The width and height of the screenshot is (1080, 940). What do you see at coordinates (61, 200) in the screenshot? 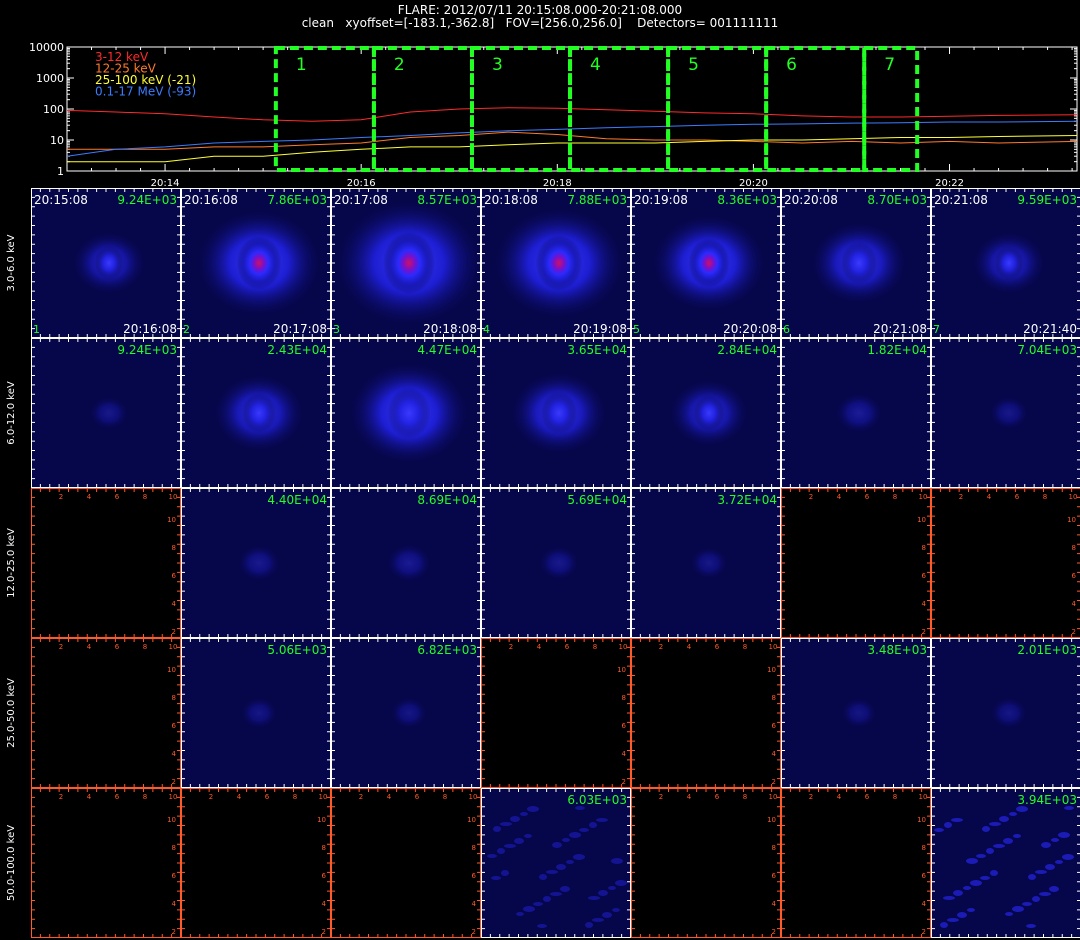
I see `start-time-label: 20:15:08` at bounding box center [61, 200].